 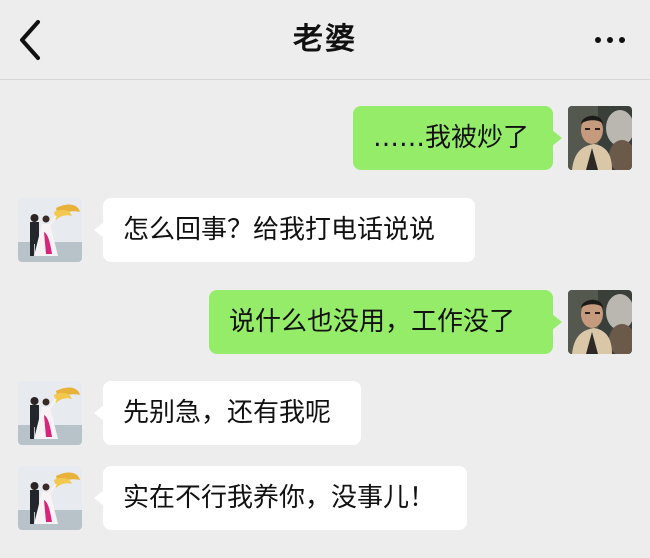 I want to click on message-bubble-received: 怎么回事？给我打电话说说, so click(x=284, y=230).